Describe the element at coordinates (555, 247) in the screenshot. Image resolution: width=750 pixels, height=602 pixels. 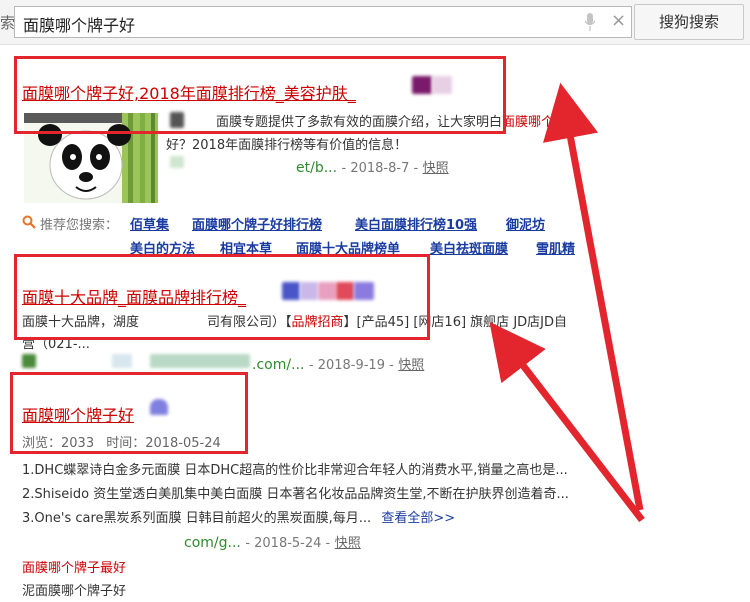
I see `recommend-link: 雪肌精` at that location.